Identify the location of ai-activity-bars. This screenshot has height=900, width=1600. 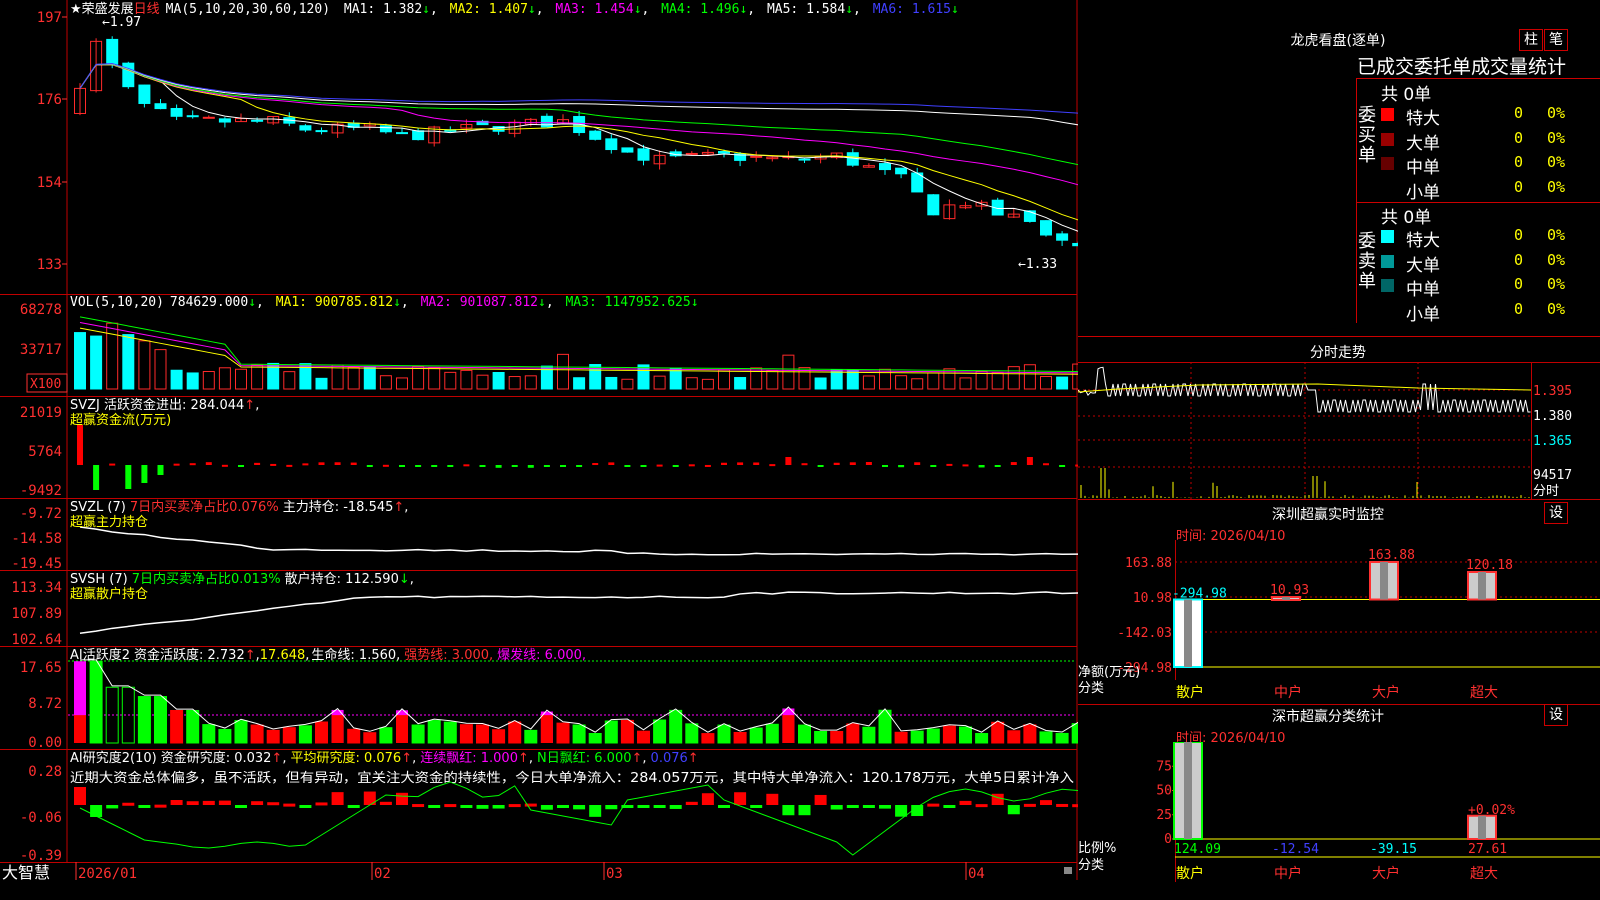
(573, 701).